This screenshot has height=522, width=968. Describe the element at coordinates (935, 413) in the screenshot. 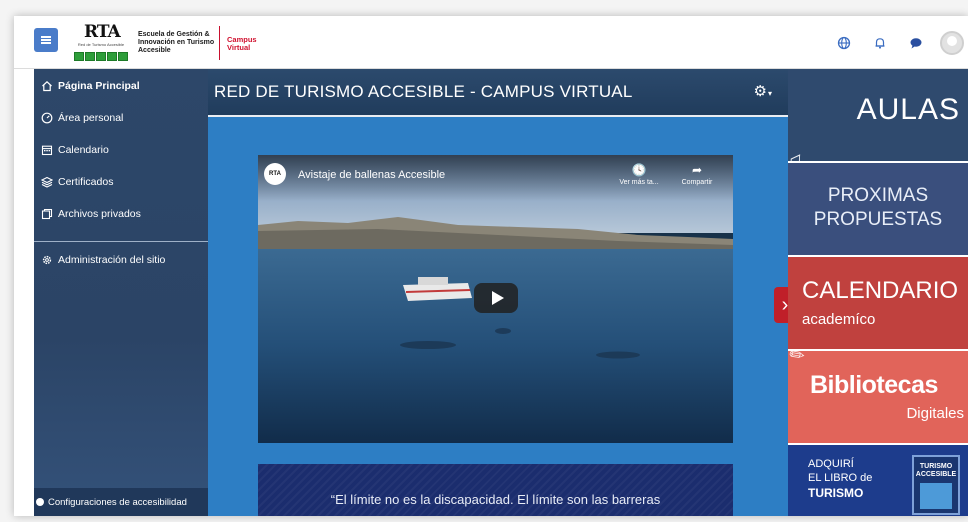

I see `digitales-label: Digitales` at that location.